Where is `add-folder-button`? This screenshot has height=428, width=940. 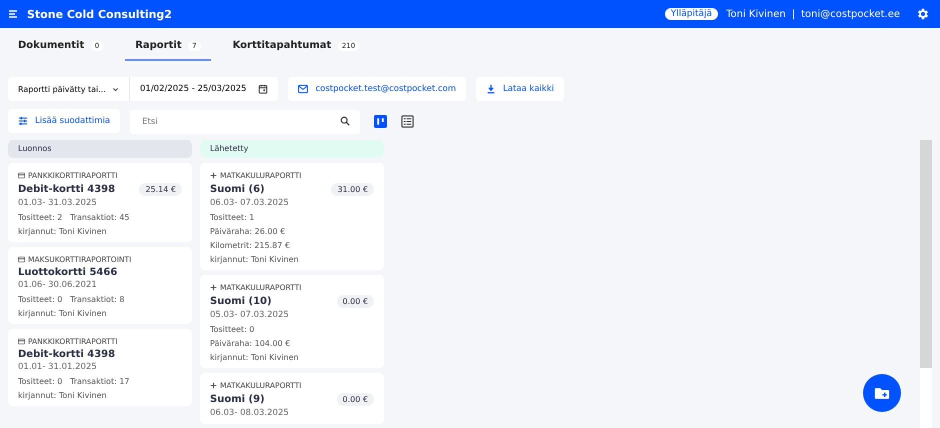 add-folder-button is located at coordinates (882, 393).